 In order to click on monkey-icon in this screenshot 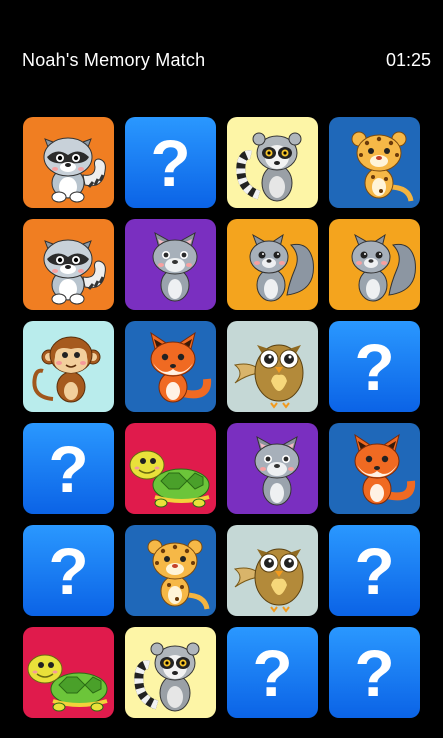, I will do `click(66, 369)`.